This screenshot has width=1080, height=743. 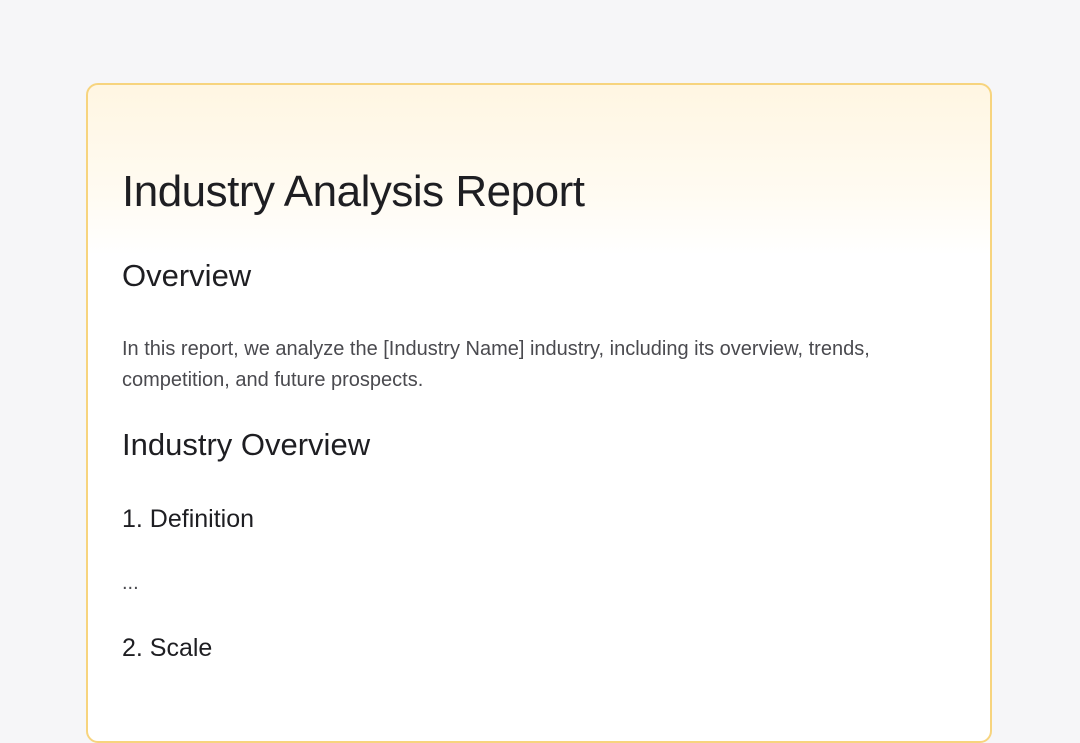 What do you see at coordinates (167, 648) in the screenshot?
I see `scale-heading: 2. Scale` at bounding box center [167, 648].